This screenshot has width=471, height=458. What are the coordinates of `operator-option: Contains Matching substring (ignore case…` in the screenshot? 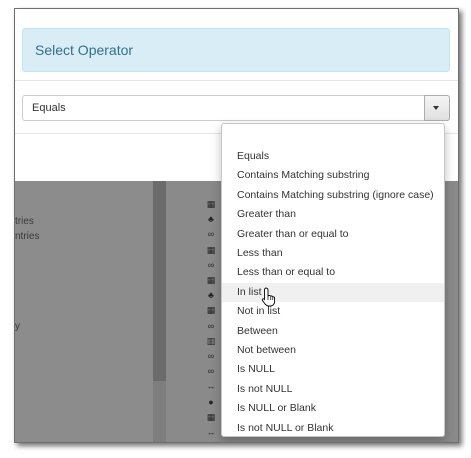 It's located at (333, 195).